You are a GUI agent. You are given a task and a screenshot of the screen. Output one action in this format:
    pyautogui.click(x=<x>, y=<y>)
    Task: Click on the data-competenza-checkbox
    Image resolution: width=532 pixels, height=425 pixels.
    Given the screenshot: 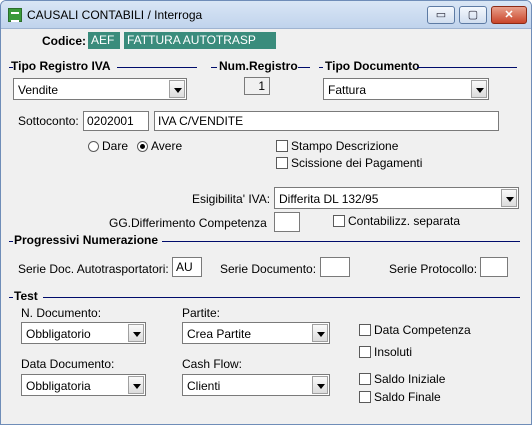 What is the action you would take?
    pyautogui.click(x=365, y=330)
    